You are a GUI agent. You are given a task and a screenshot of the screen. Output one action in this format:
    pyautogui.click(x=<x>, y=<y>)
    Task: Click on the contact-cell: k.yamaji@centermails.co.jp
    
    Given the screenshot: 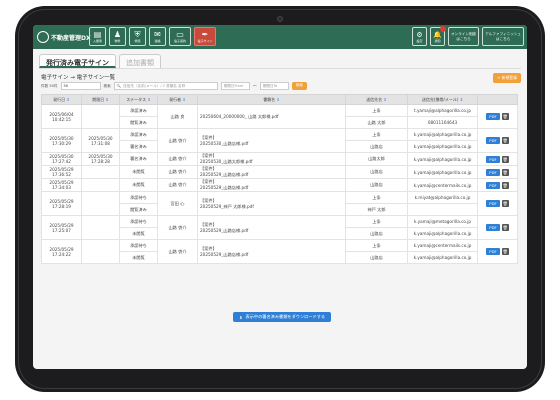 What is the action you would take?
    pyautogui.click(x=442, y=245)
    